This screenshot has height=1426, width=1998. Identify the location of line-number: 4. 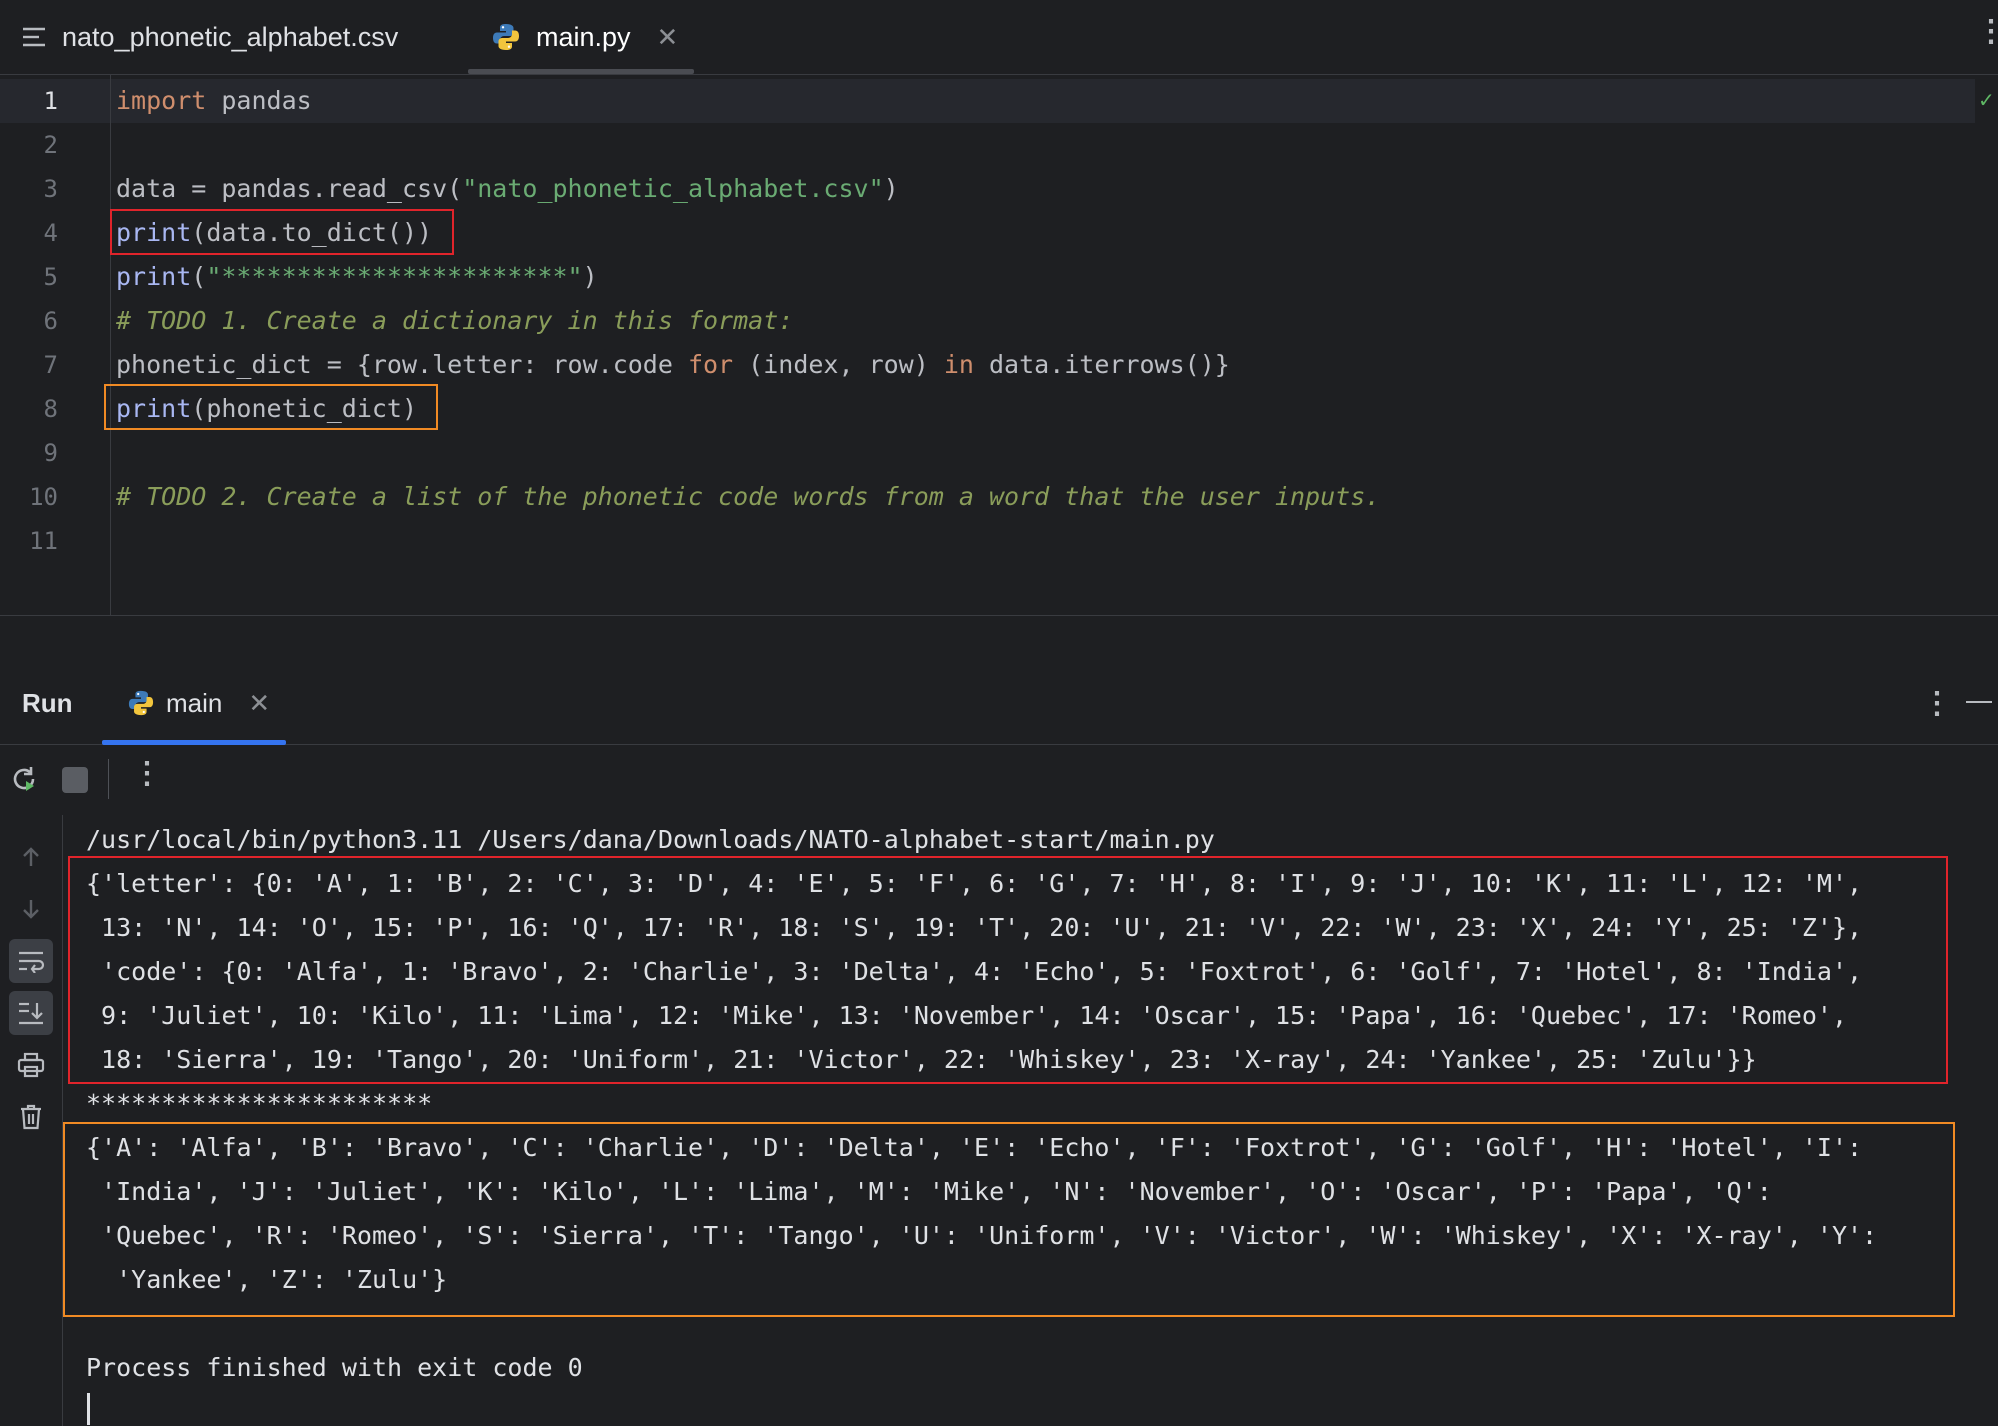
(50, 233).